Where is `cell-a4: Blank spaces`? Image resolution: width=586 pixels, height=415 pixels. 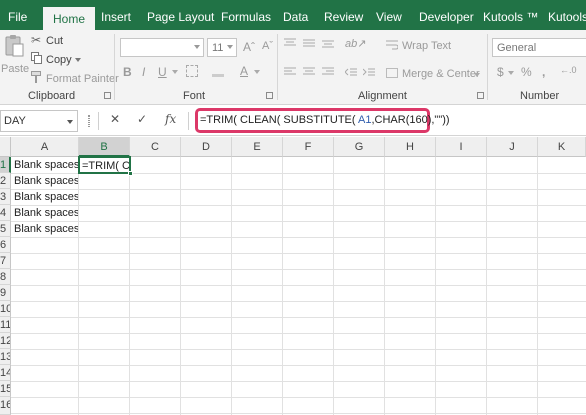
cell-a4: Blank spaces is located at coordinates (45, 213).